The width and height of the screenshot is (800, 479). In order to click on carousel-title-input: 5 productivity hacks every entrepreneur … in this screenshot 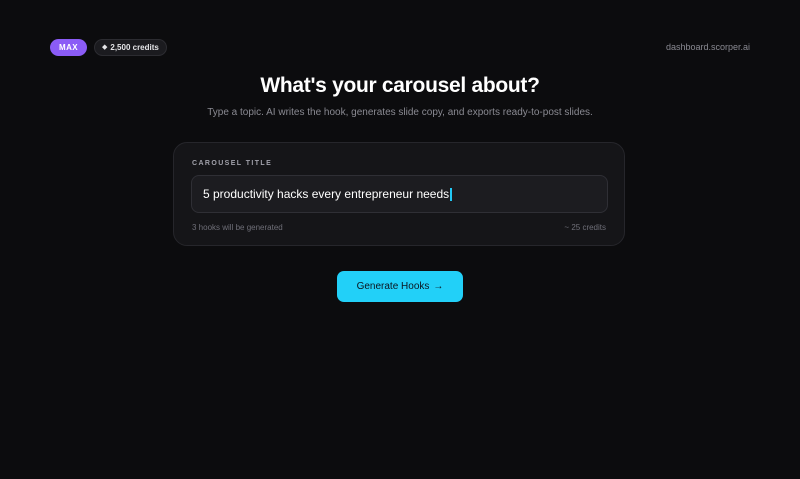, I will do `click(399, 194)`.